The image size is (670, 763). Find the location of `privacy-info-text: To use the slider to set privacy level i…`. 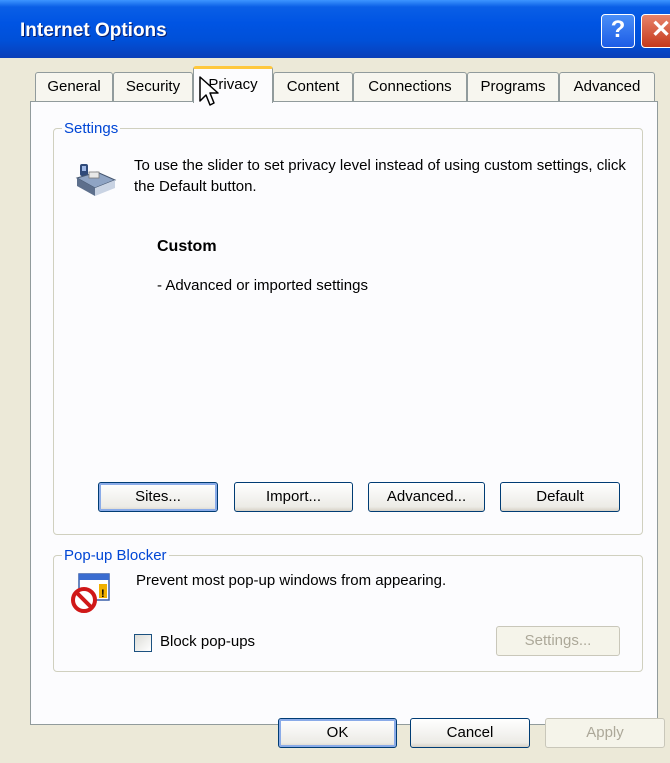

privacy-info-text: To use the slider to set privacy level i… is located at coordinates (380, 176).